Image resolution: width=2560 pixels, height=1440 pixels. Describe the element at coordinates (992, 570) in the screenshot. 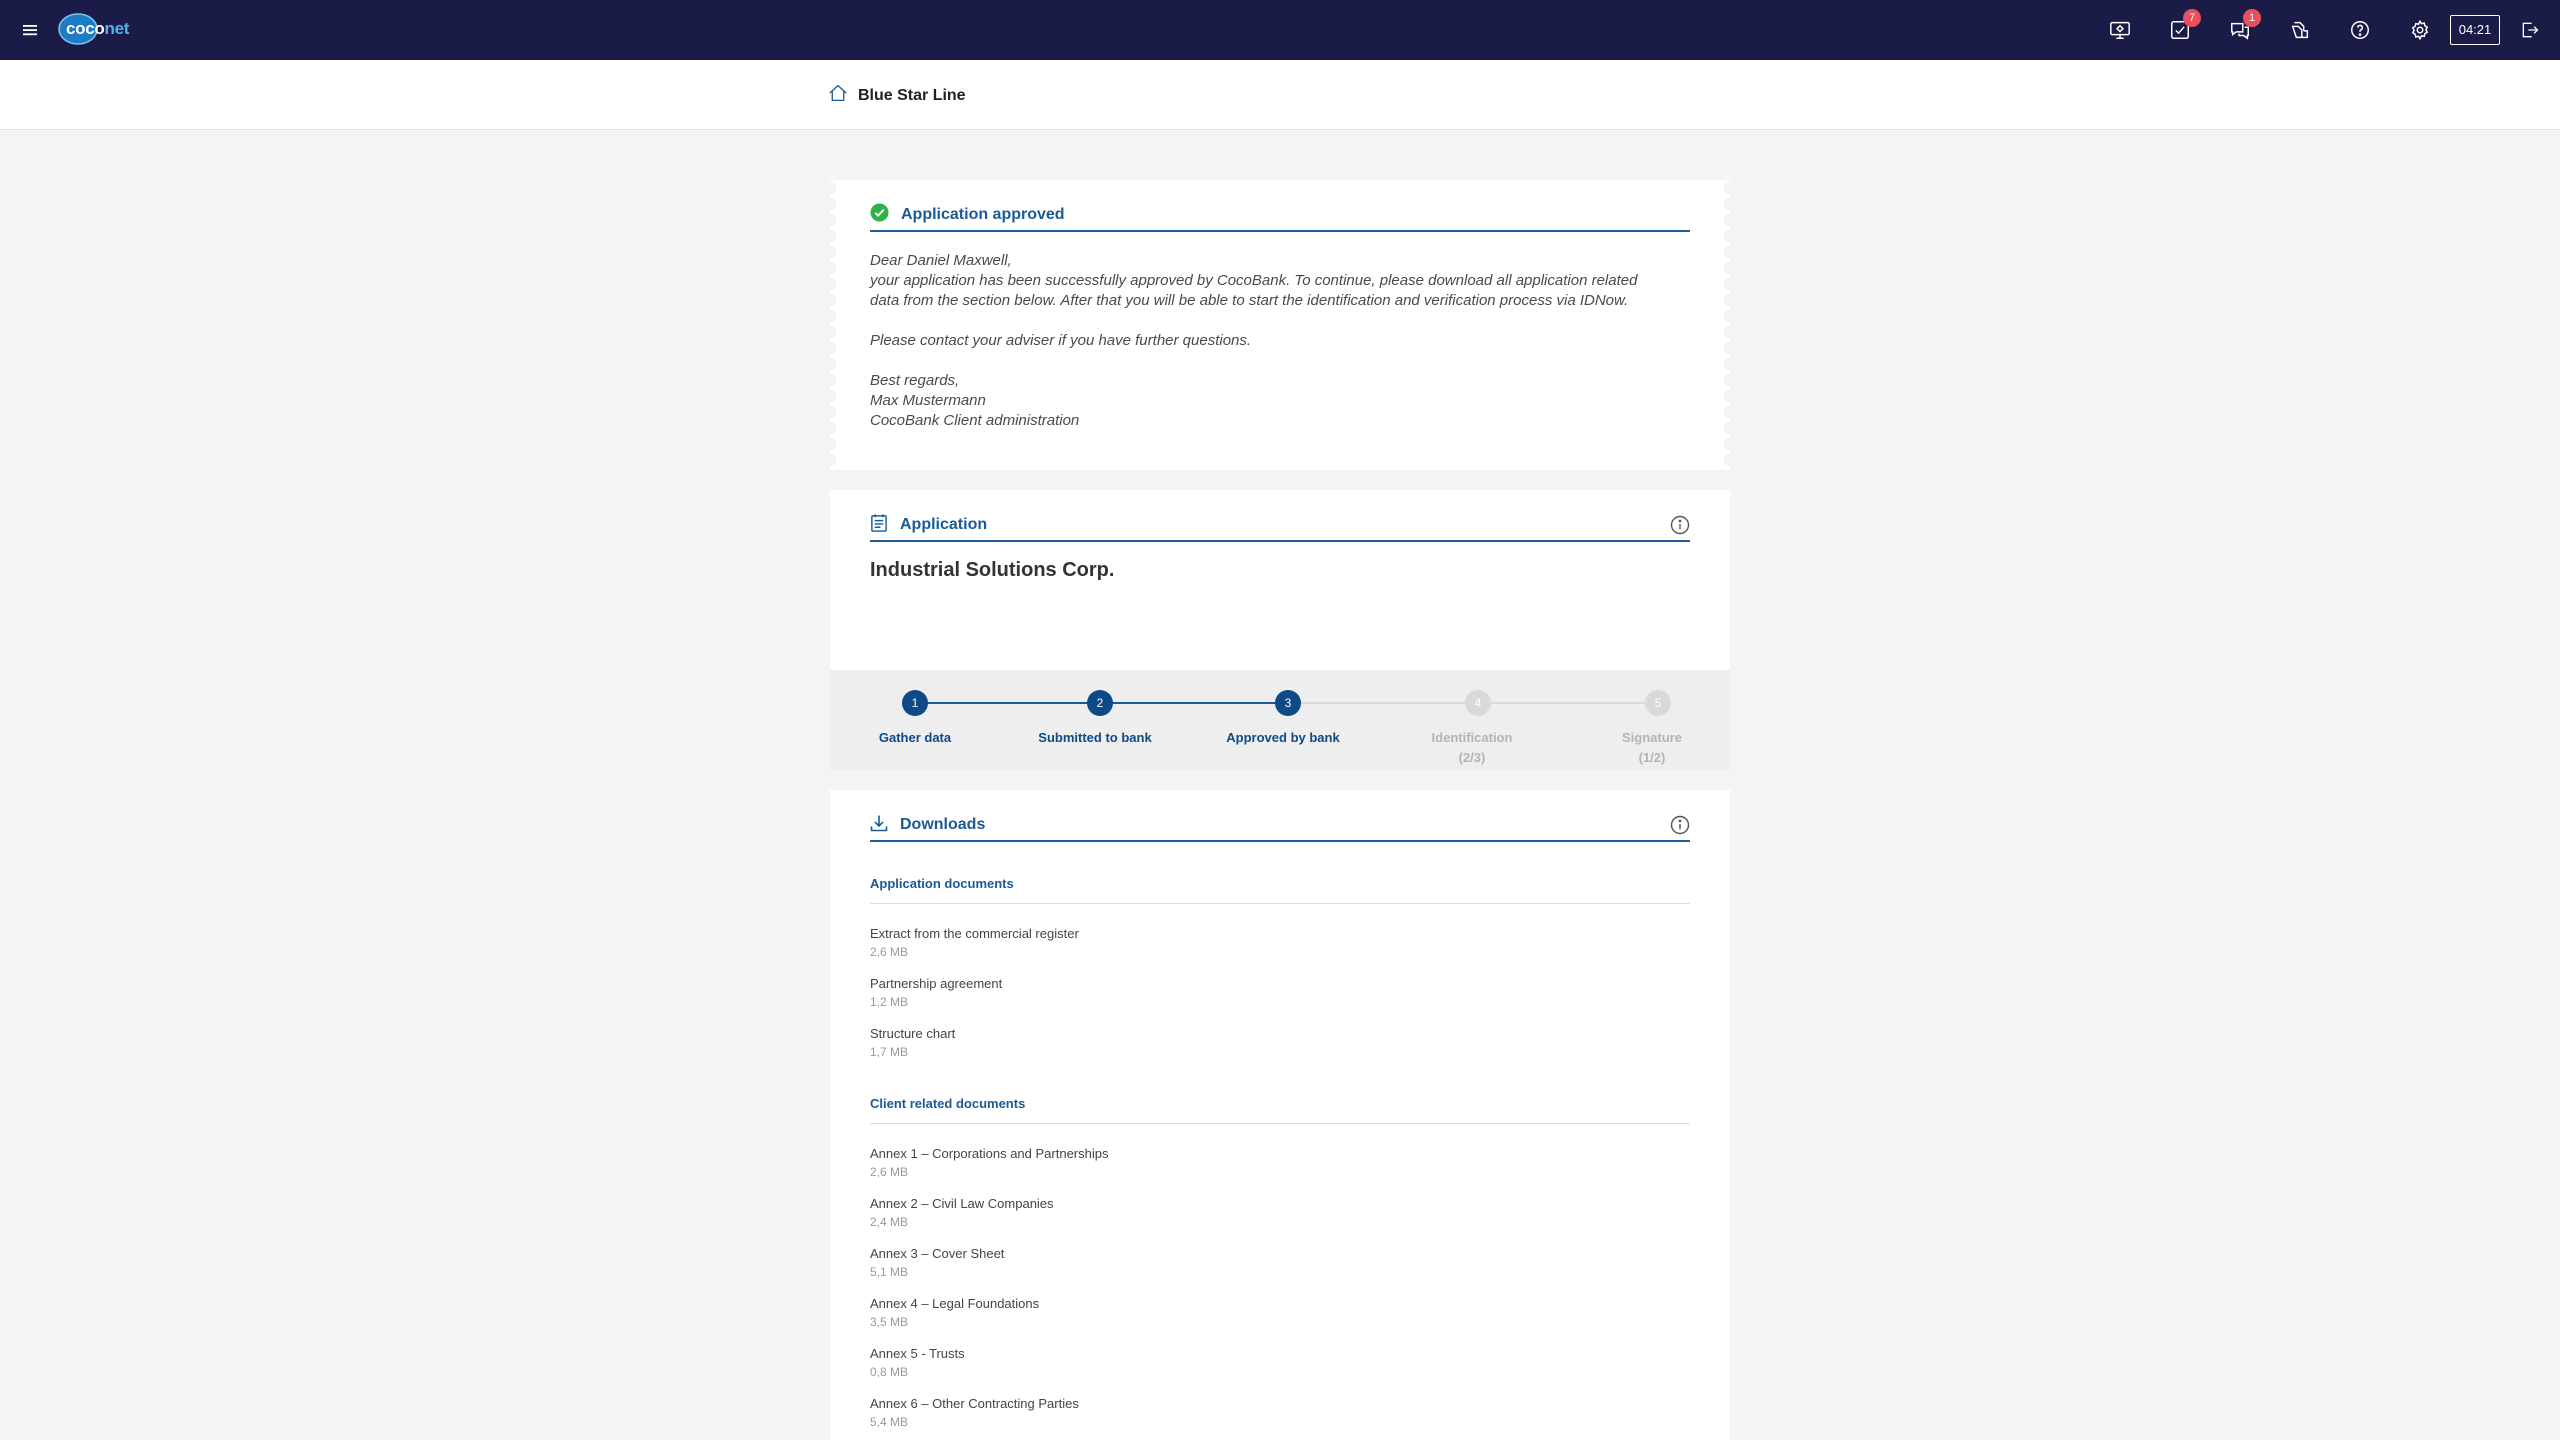

I see `company-name: Industrial Solutions Corp.` at that location.